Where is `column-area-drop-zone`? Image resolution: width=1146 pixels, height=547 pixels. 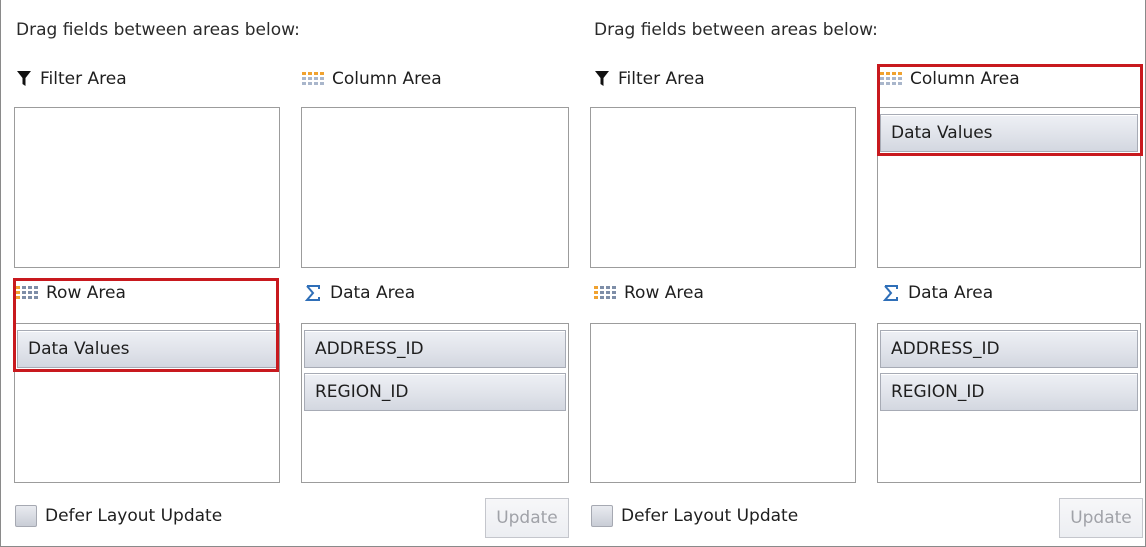 column-area-drop-zone is located at coordinates (435, 187).